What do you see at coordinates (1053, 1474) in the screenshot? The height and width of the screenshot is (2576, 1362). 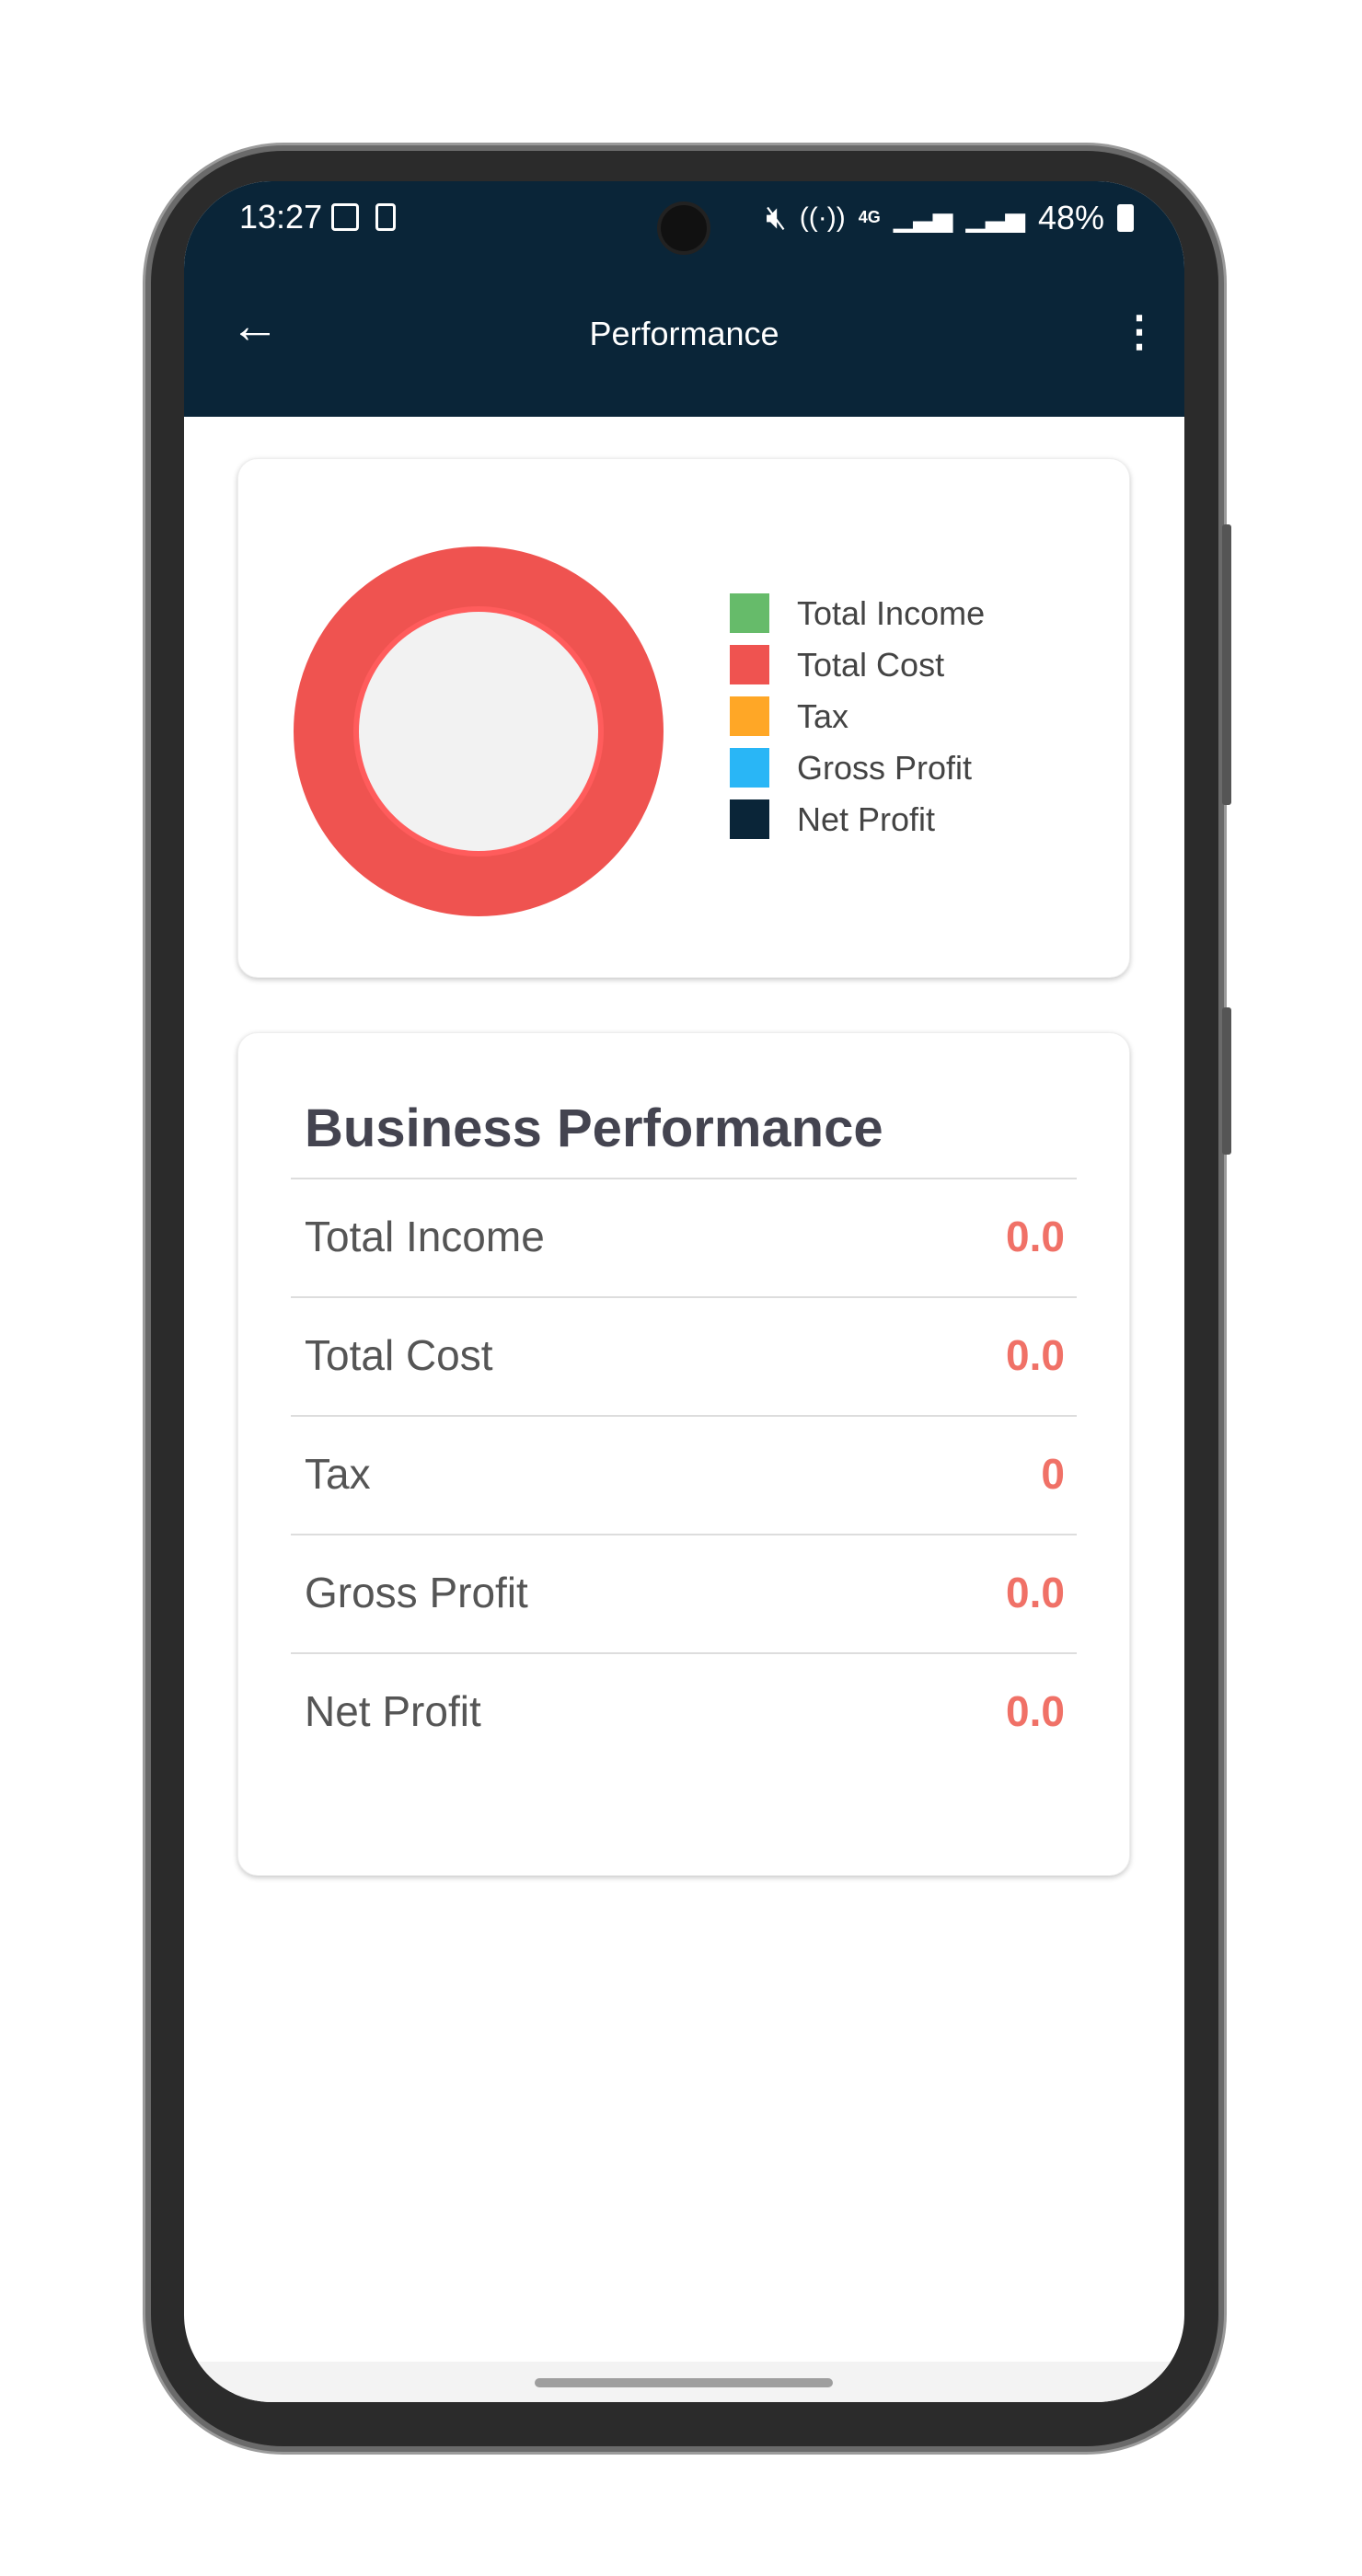 I see `row-value: 0` at bounding box center [1053, 1474].